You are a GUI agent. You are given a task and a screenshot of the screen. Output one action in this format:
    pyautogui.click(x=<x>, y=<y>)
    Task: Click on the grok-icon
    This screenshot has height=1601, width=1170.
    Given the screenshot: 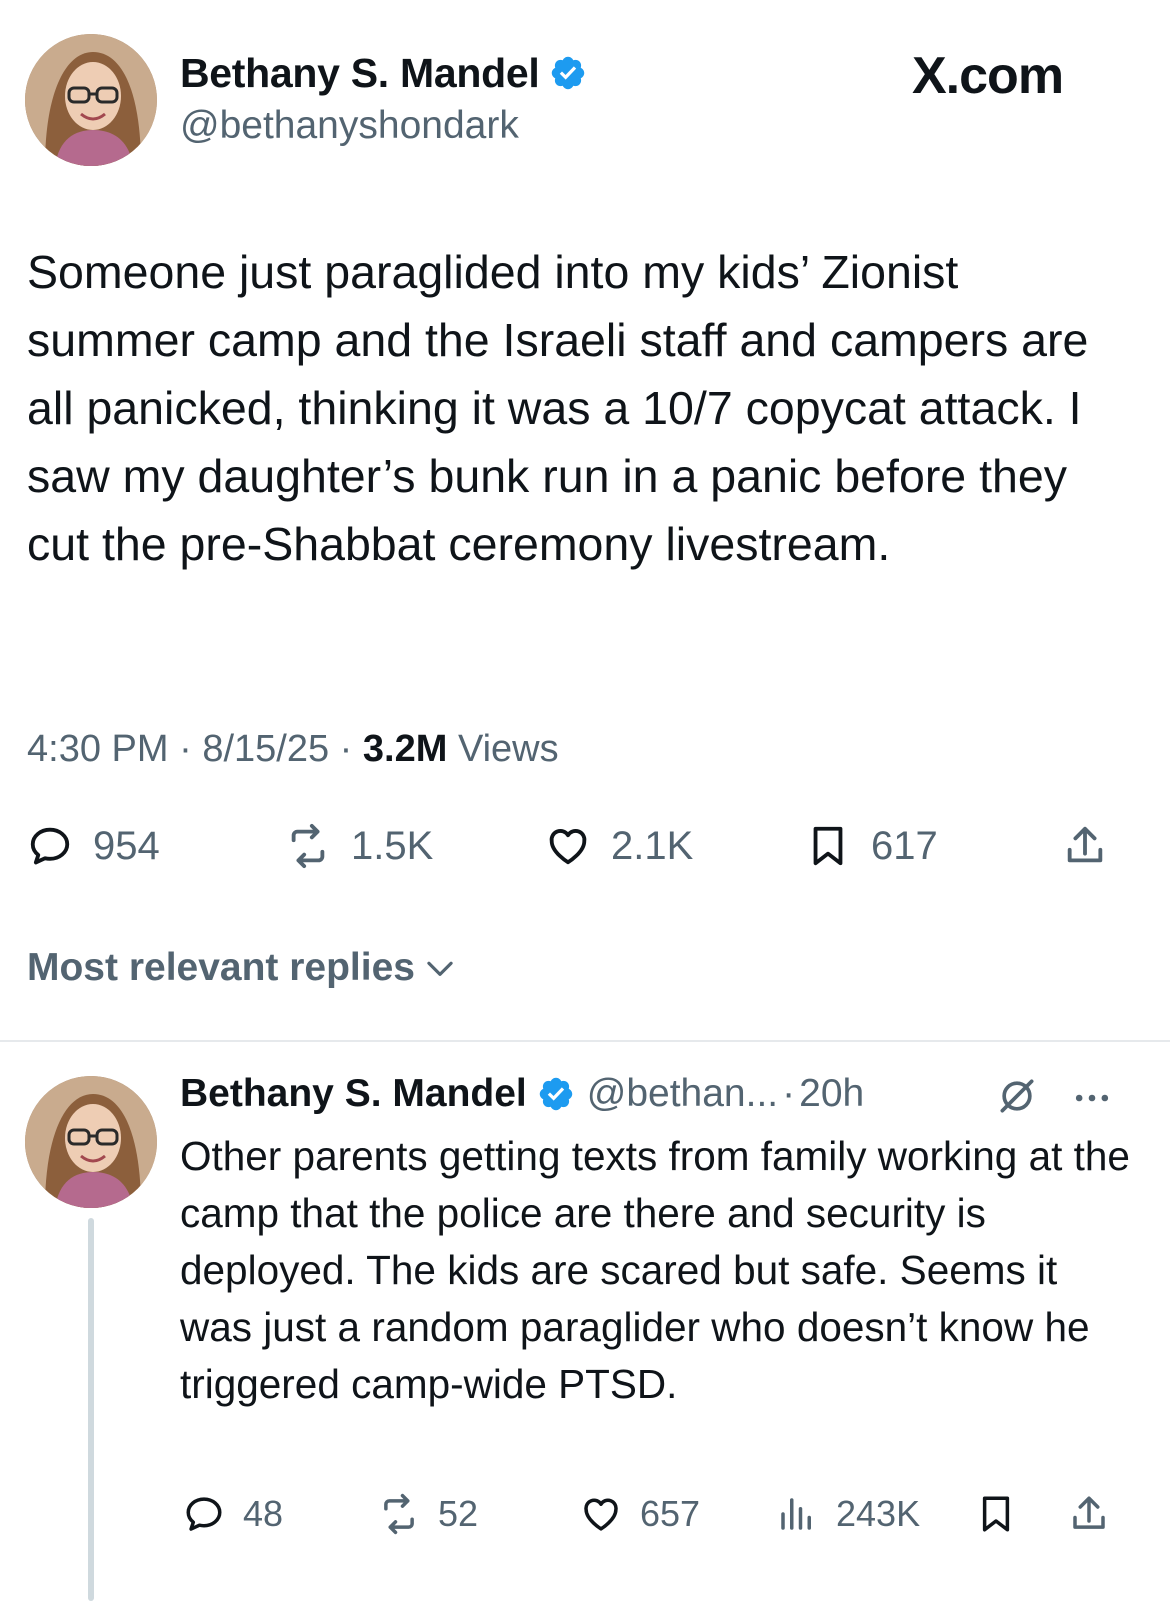 What is the action you would take?
    pyautogui.click(x=1017, y=1098)
    